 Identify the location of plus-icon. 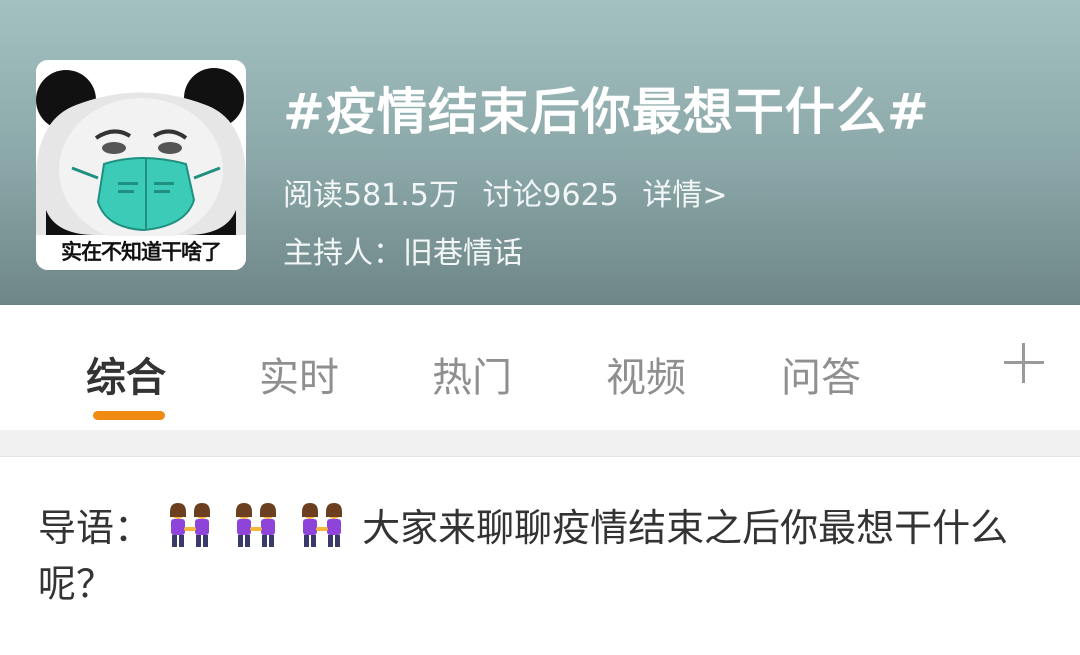
(1024, 363).